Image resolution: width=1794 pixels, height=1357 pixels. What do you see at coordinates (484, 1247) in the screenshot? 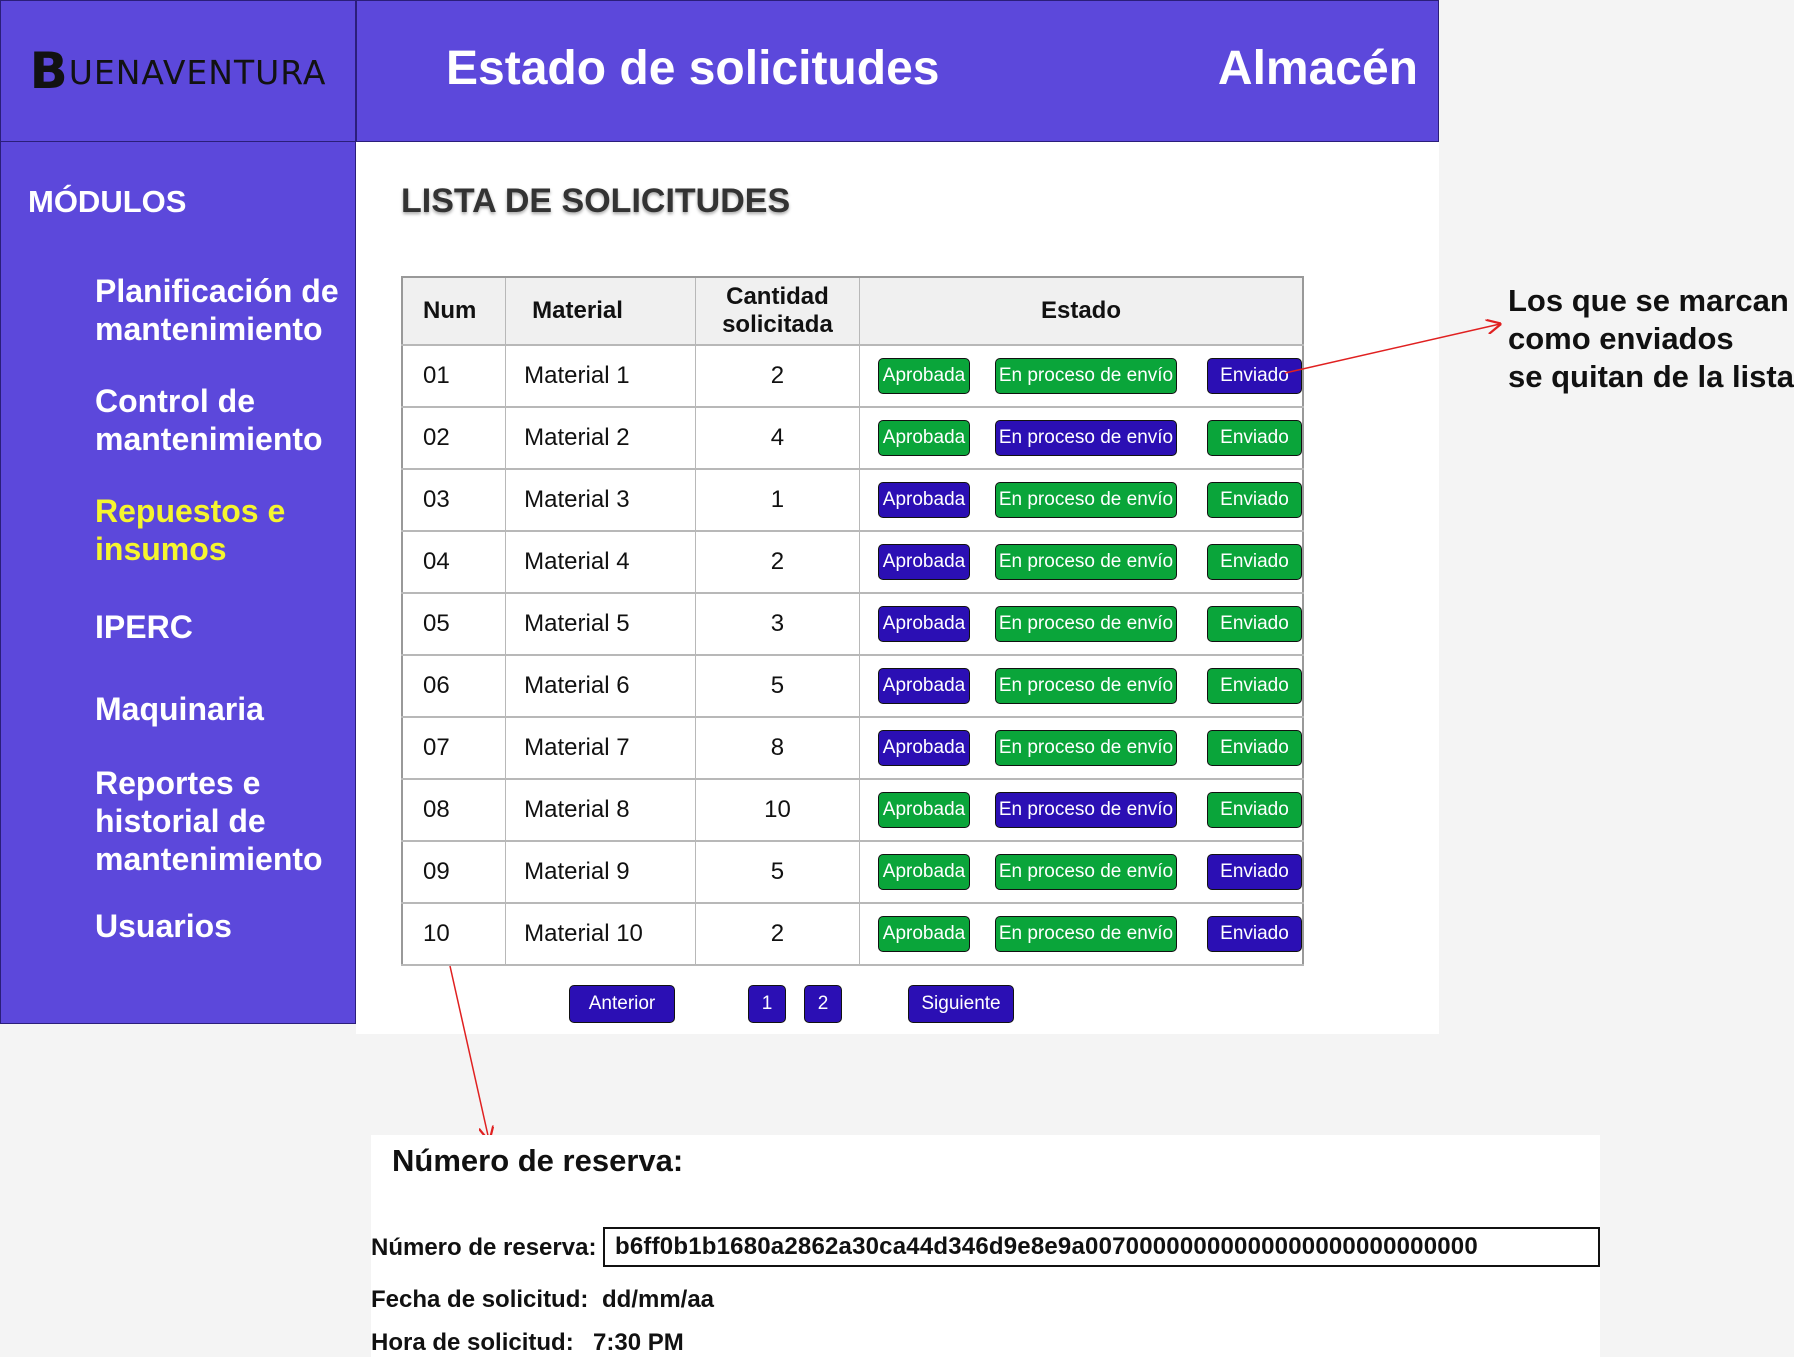
I see `reservation-number-label: Número de reserva:` at bounding box center [484, 1247].